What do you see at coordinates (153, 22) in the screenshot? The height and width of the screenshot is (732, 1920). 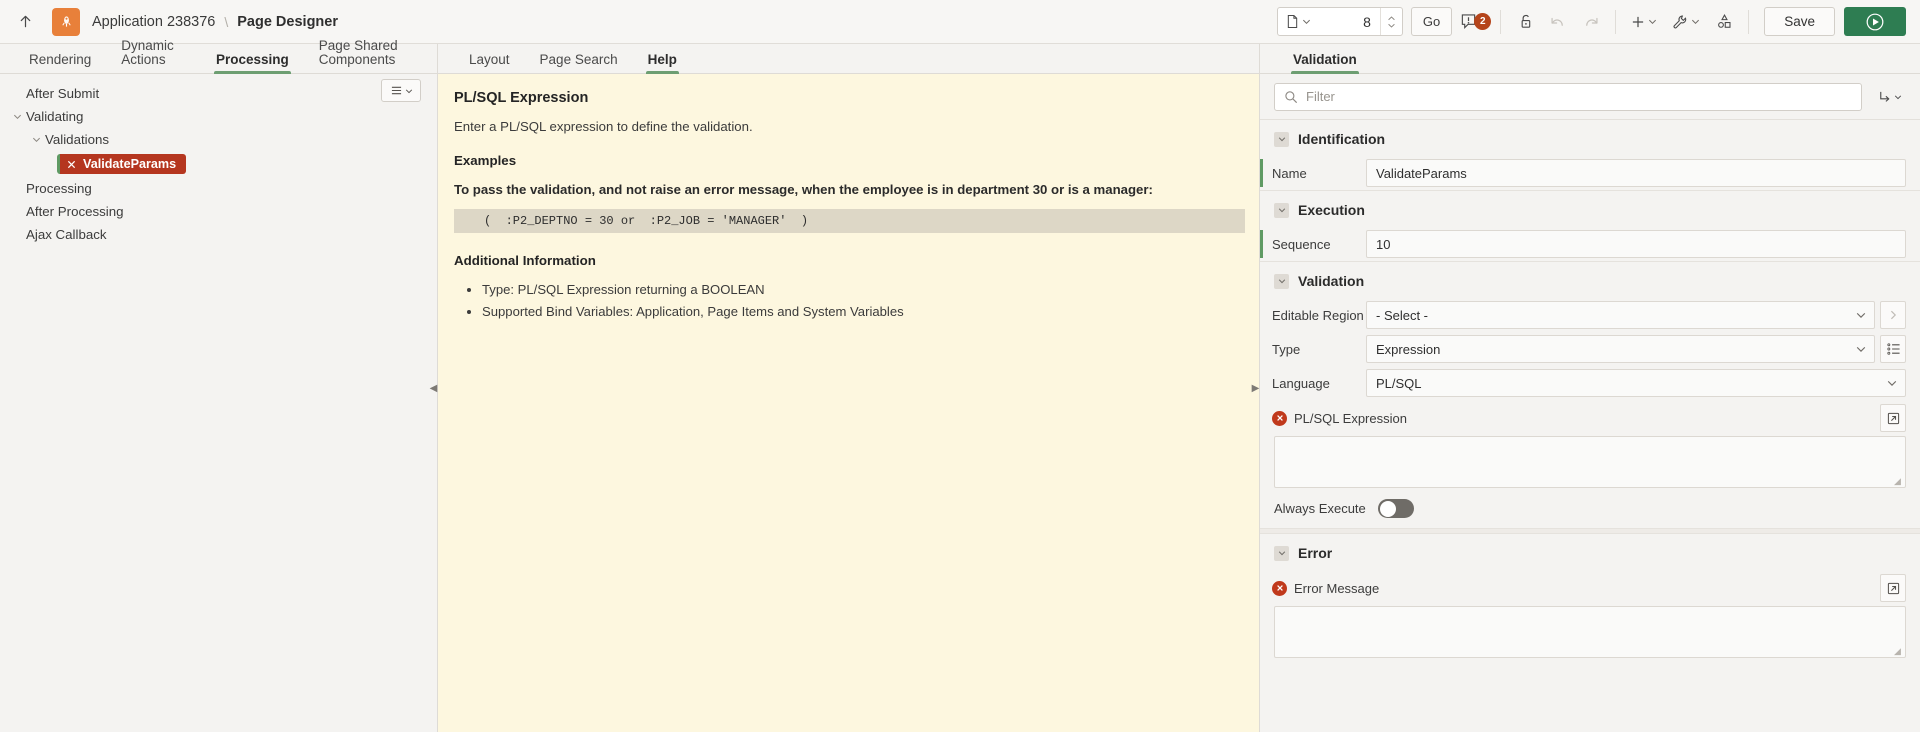 I see `breadcrumb-application: Application 238376` at bounding box center [153, 22].